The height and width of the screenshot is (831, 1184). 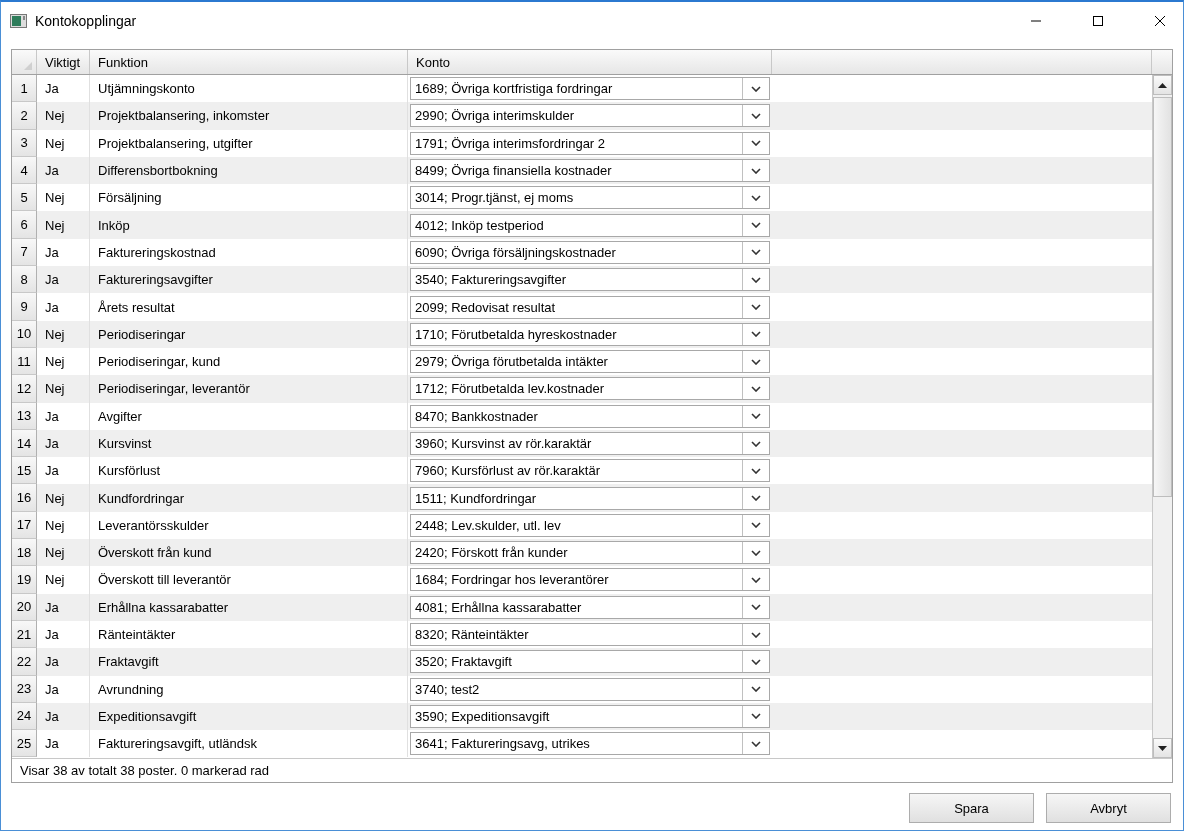 I want to click on row-number: 21, so click(x=24, y=634).